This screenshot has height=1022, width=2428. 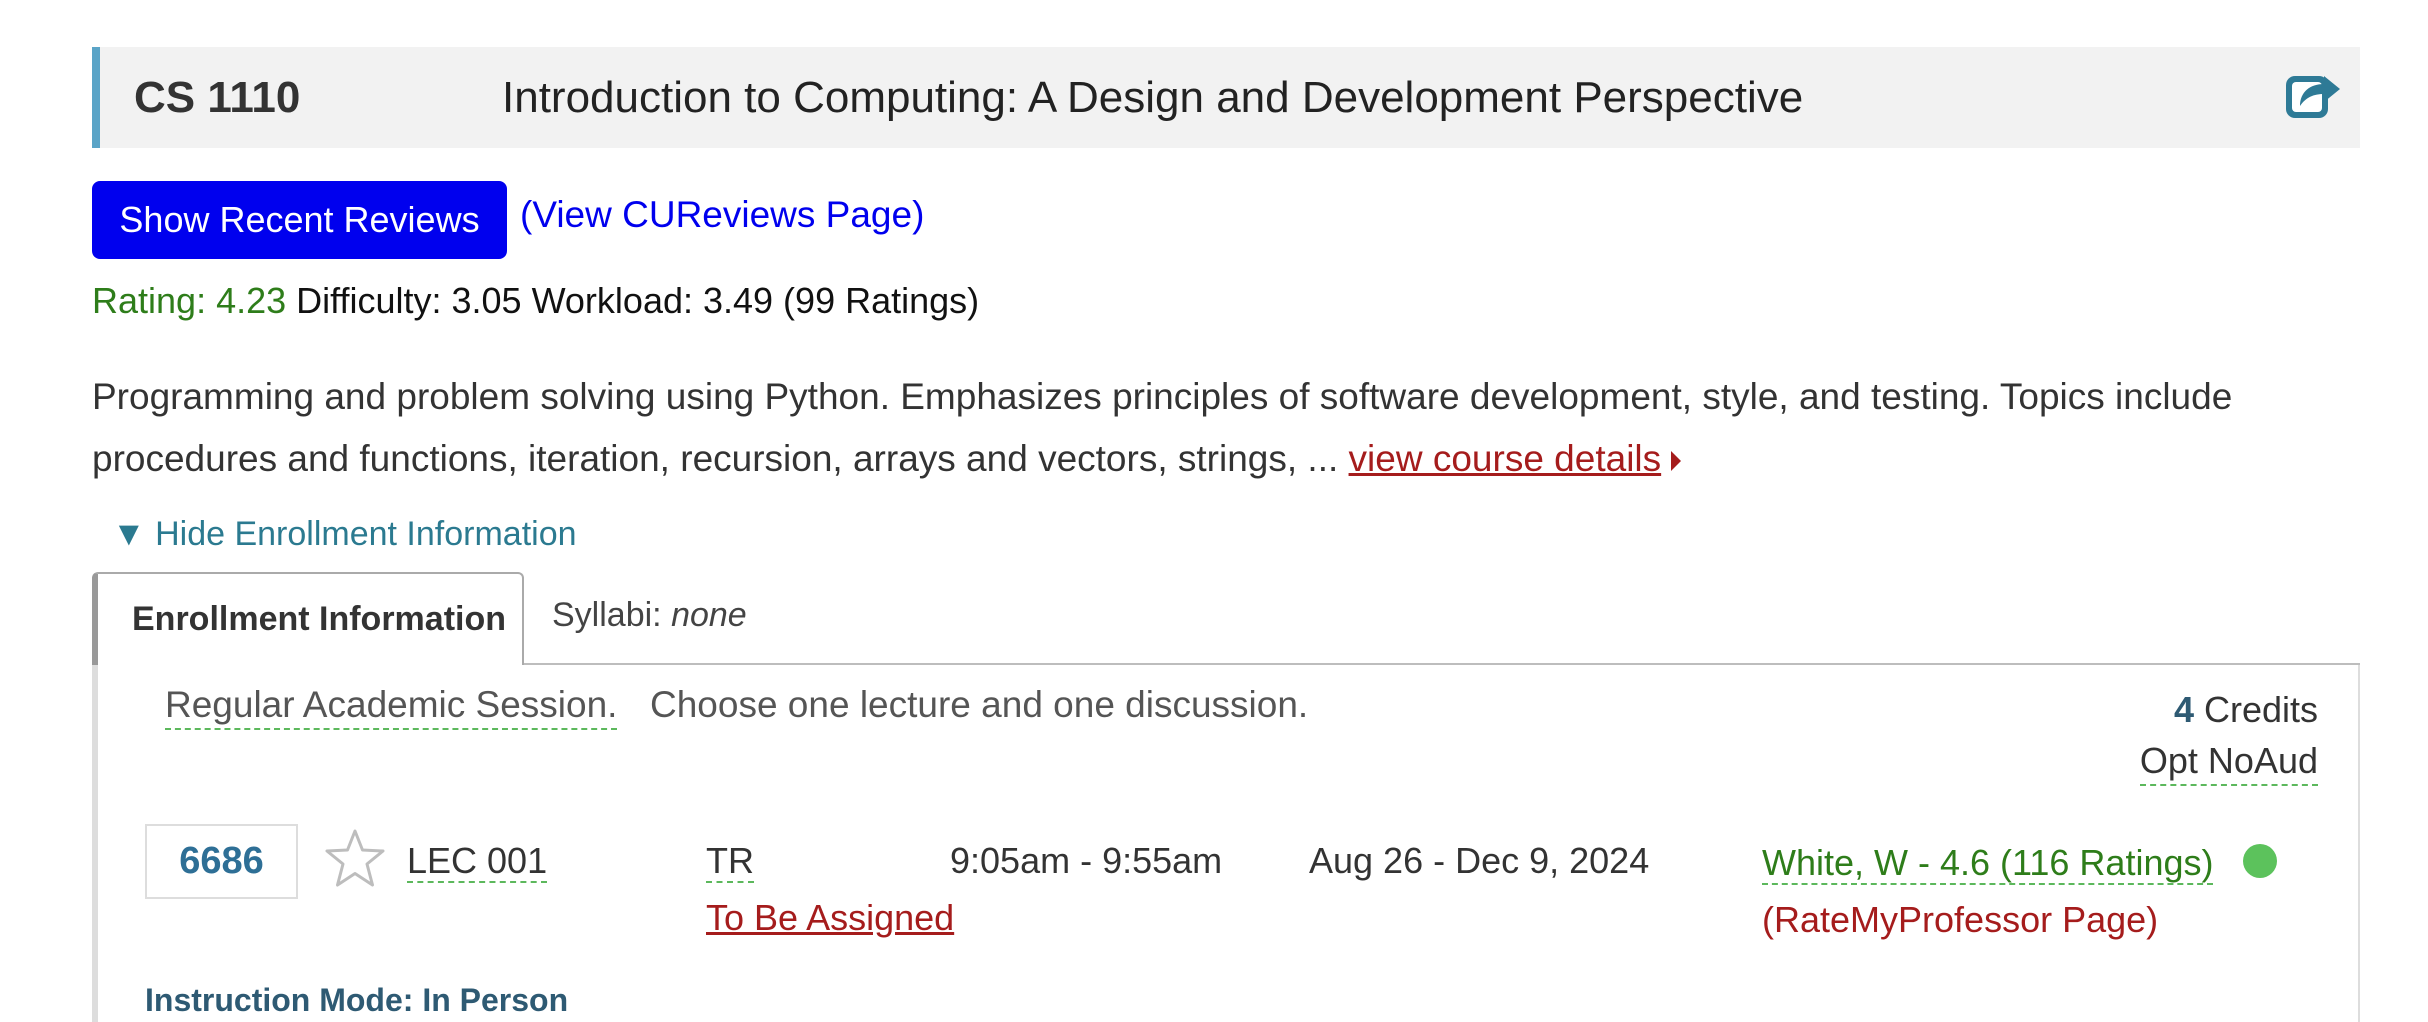 What do you see at coordinates (2260, 861) in the screenshot?
I see `open-status-icon` at bounding box center [2260, 861].